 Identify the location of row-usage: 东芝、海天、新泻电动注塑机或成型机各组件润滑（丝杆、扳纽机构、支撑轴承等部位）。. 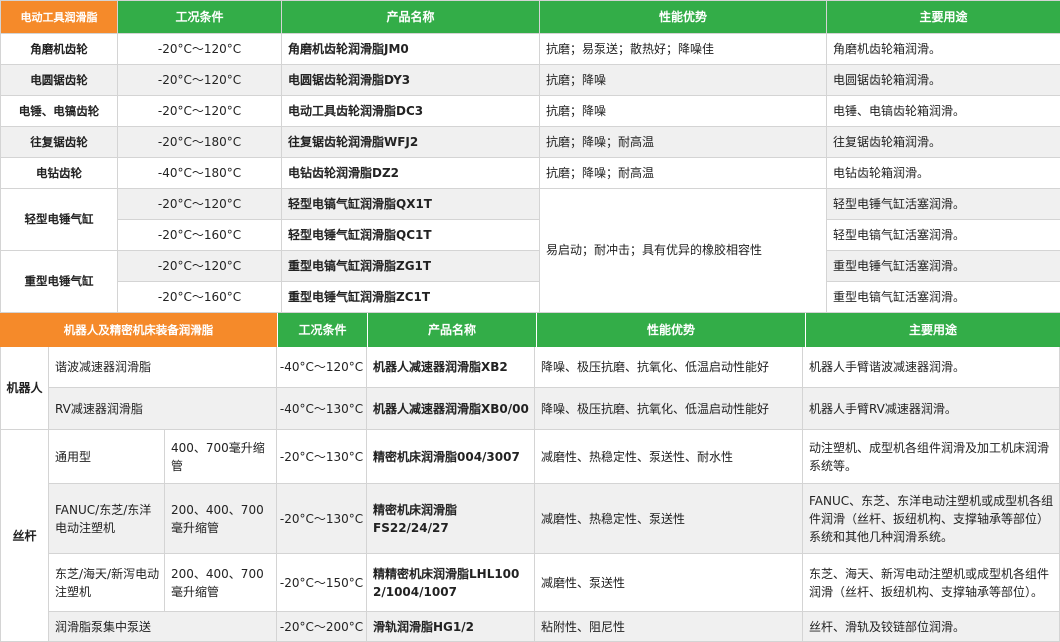
(931, 583).